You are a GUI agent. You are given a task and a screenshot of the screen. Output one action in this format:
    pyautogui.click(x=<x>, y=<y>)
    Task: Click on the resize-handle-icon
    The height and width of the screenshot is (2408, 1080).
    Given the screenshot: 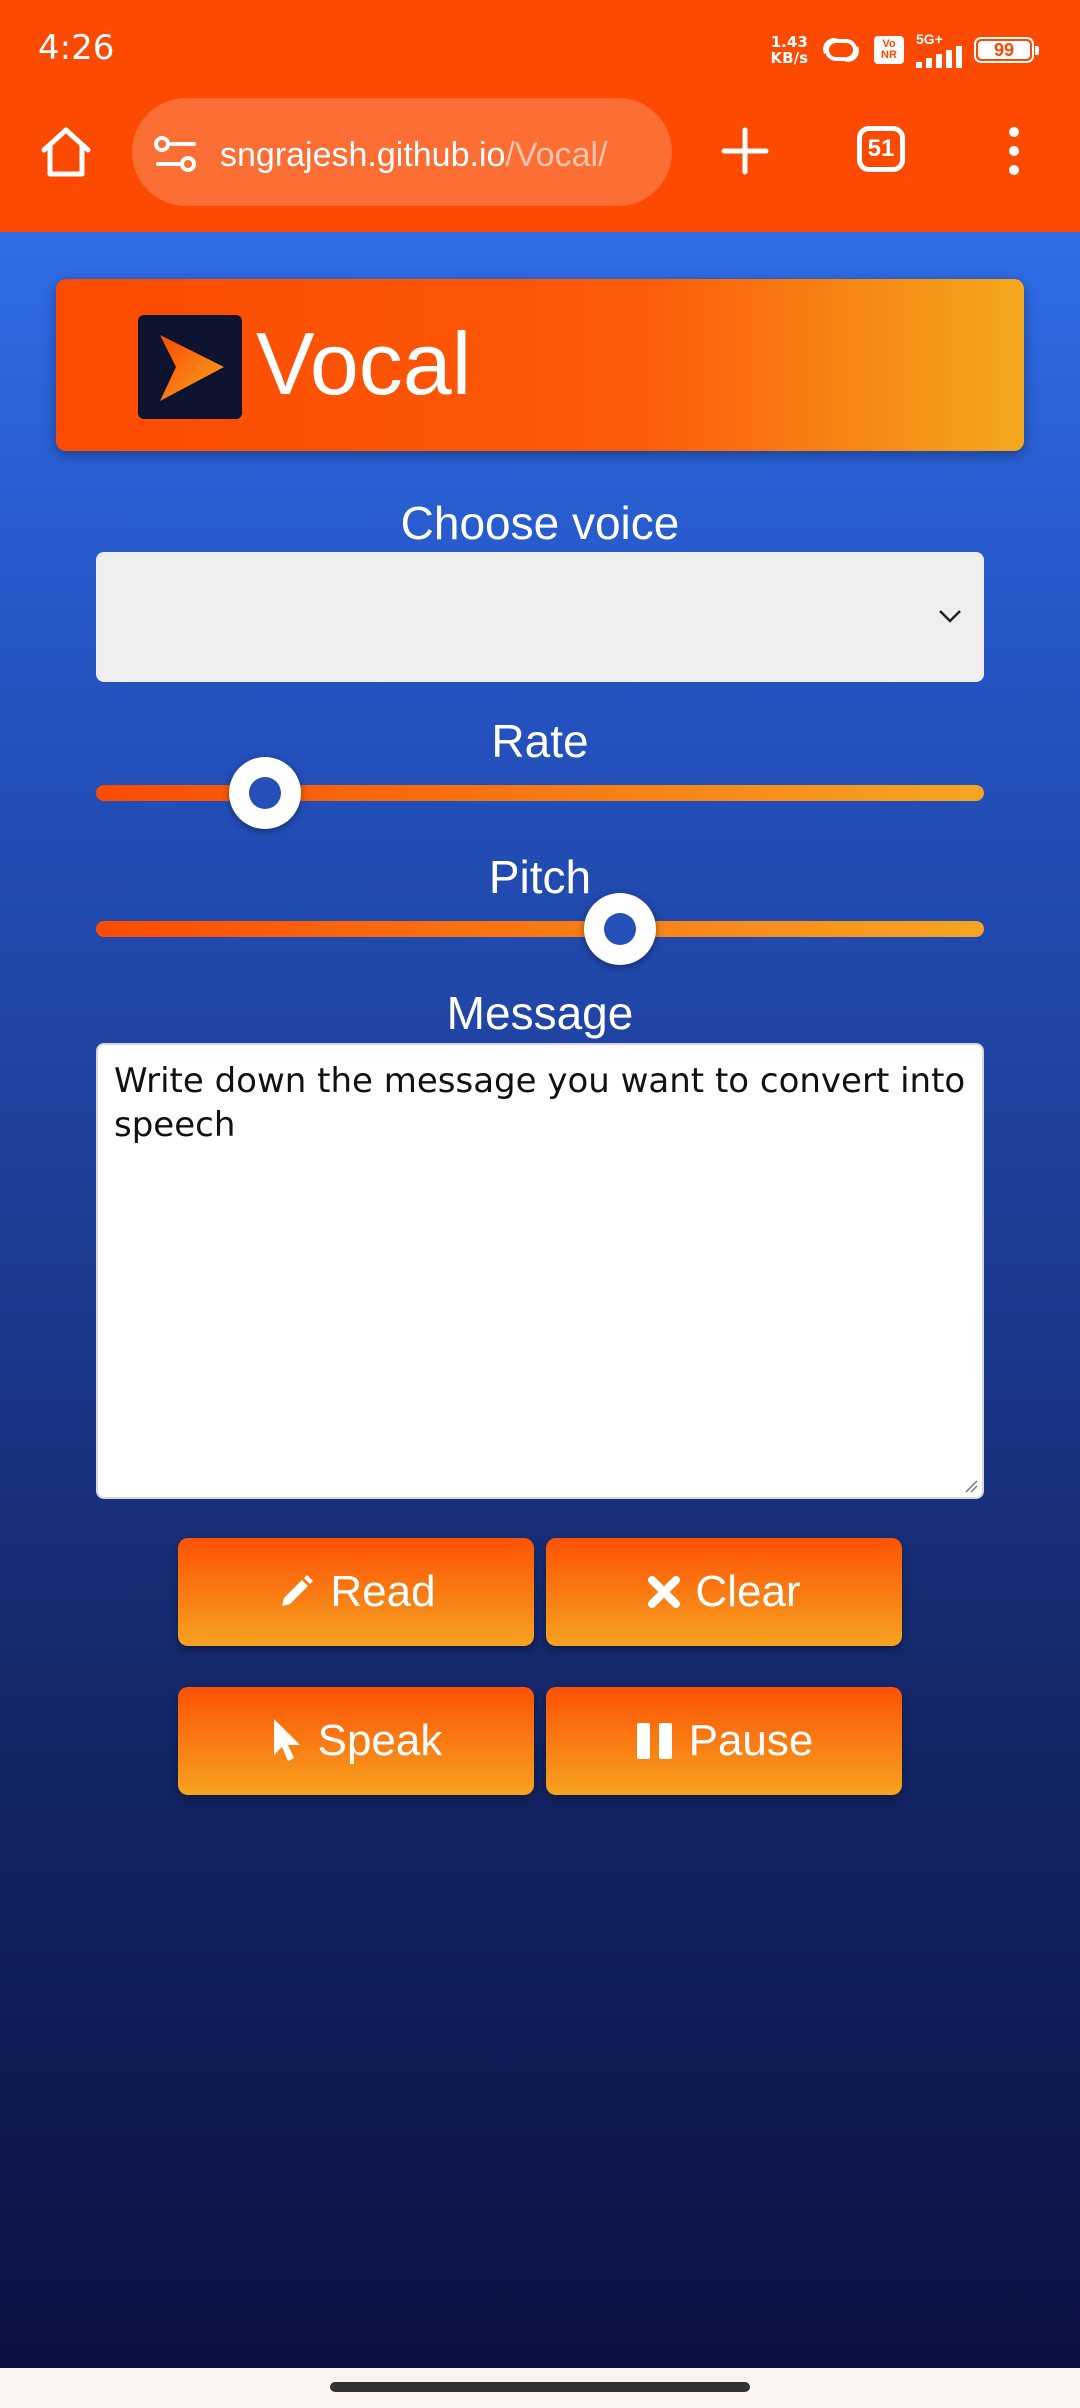 What is the action you would take?
    pyautogui.click(x=971, y=1486)
    